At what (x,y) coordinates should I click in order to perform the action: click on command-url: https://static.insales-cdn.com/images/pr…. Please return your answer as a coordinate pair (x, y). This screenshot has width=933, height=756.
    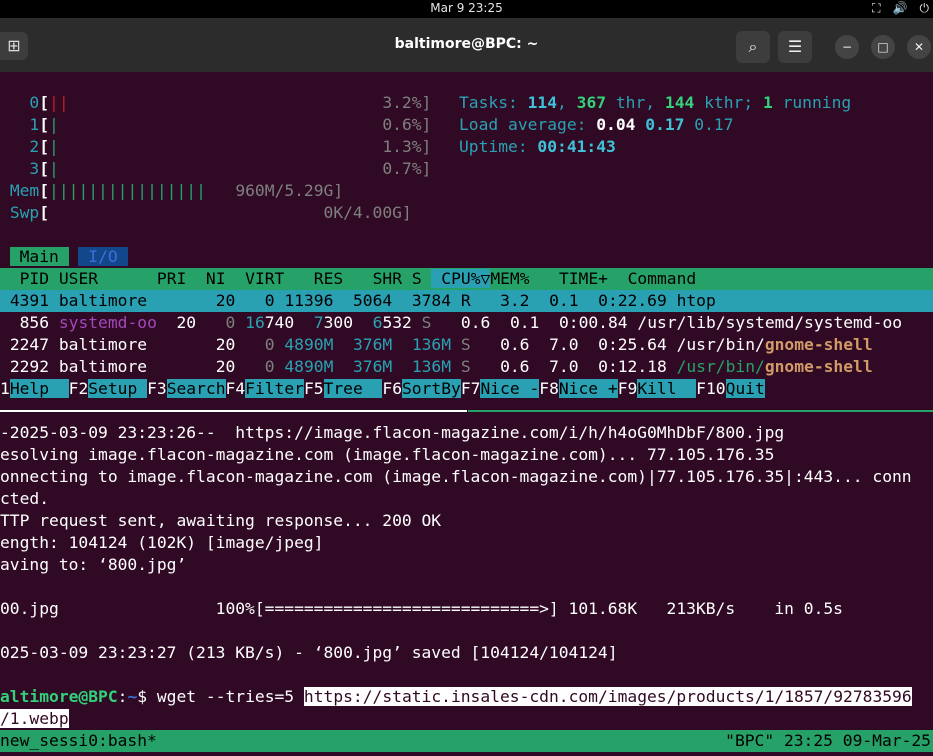
    Looking at the image, I should click on (607, 696).